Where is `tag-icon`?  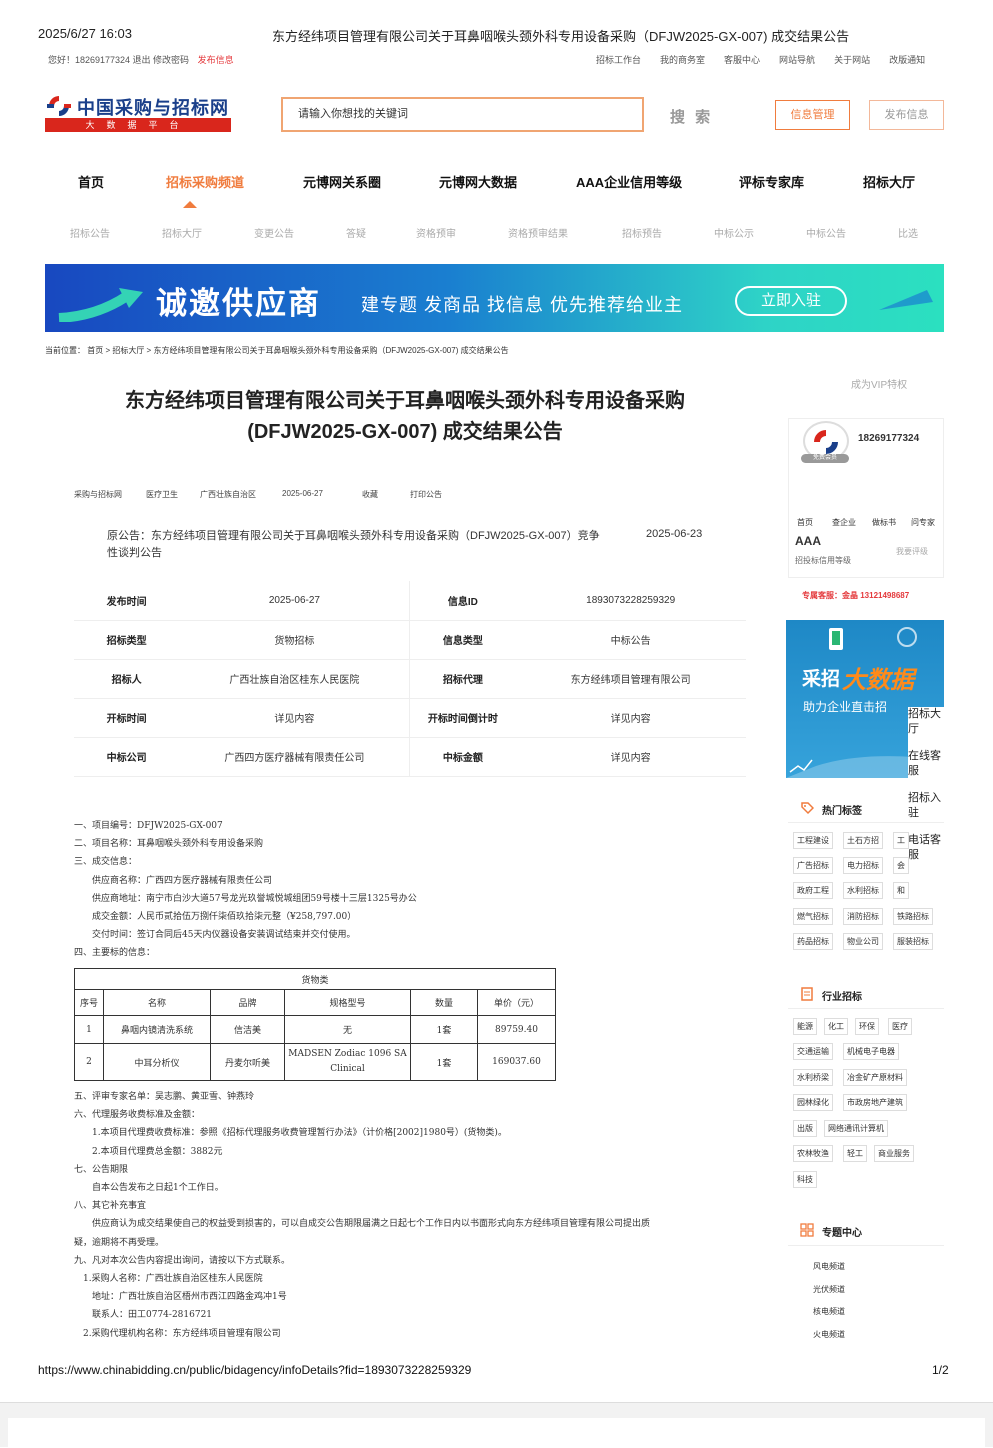 tag-icon is located at coordinates (807, 808).